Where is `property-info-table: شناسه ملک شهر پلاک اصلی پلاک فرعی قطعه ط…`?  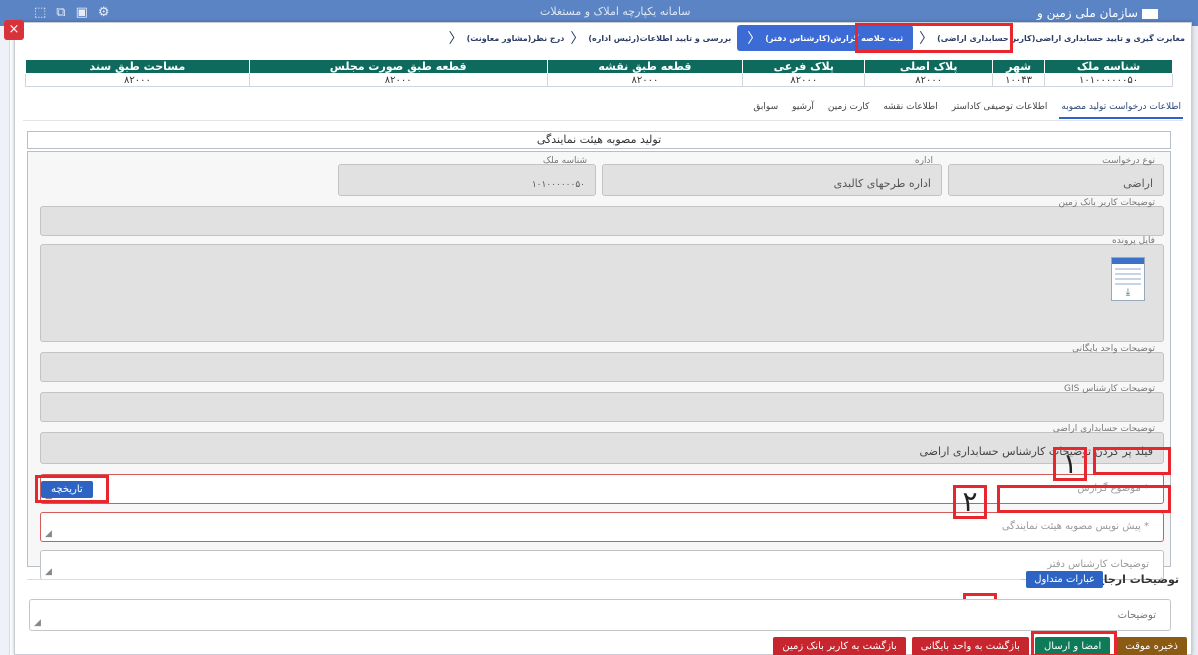 property-info-table: شناسه ملک شهر پلاک اصلی پلاک فرعی قطعه ط… is located at coordinates (599, 73).